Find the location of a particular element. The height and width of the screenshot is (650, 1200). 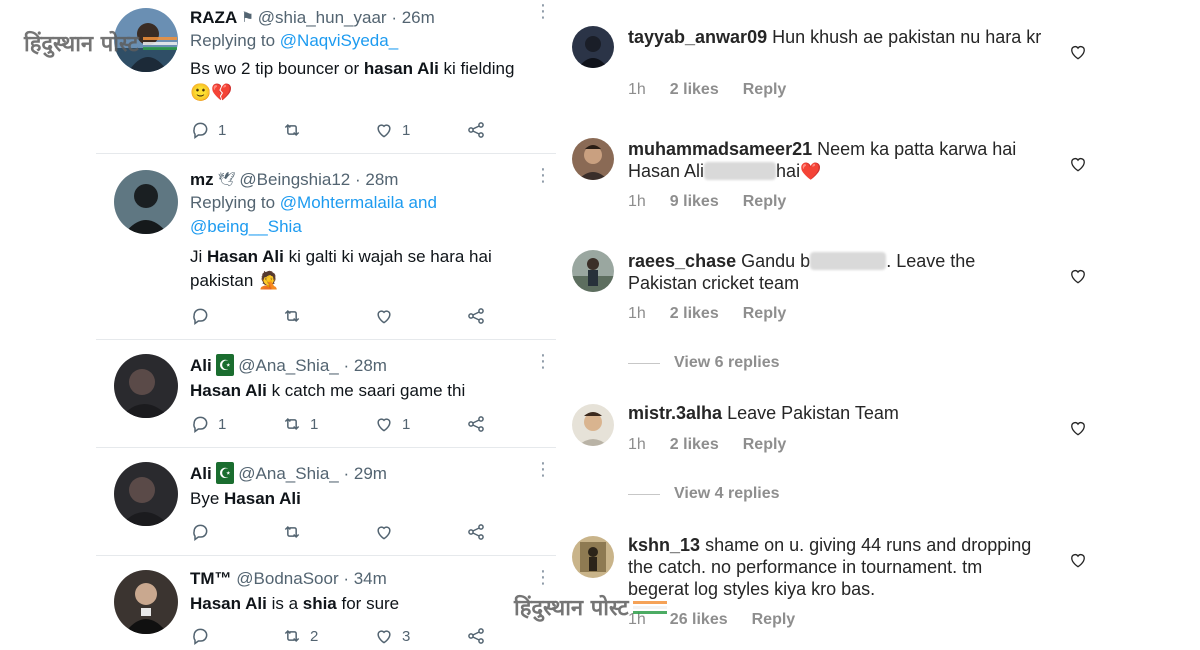

username: muhammadsameer21 is located at coordinates (720, 149).